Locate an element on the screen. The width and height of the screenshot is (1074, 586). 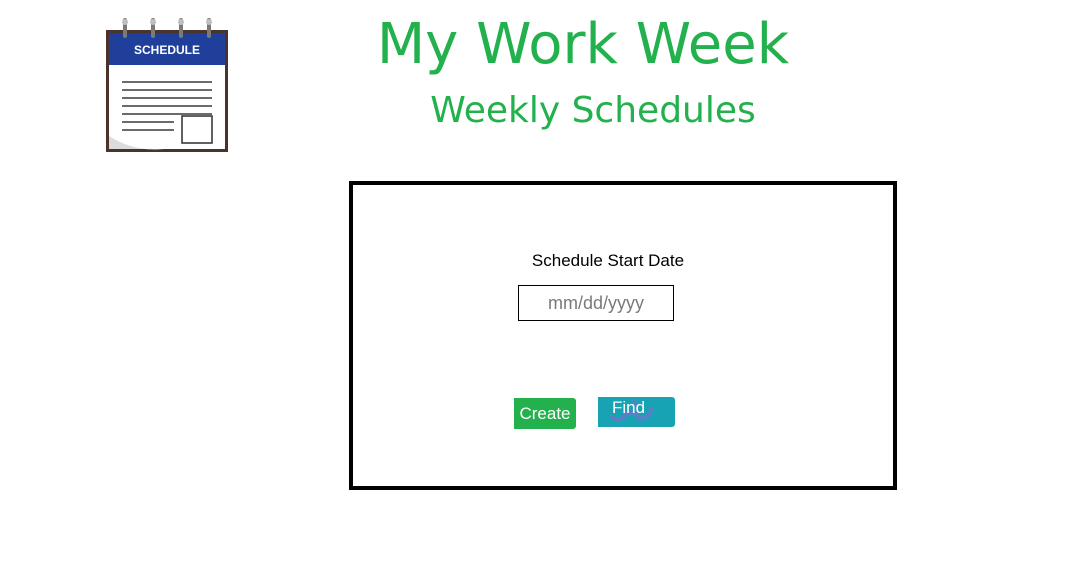
page-subtitle: Weekly Schedules is located at coordinates (593, 110).